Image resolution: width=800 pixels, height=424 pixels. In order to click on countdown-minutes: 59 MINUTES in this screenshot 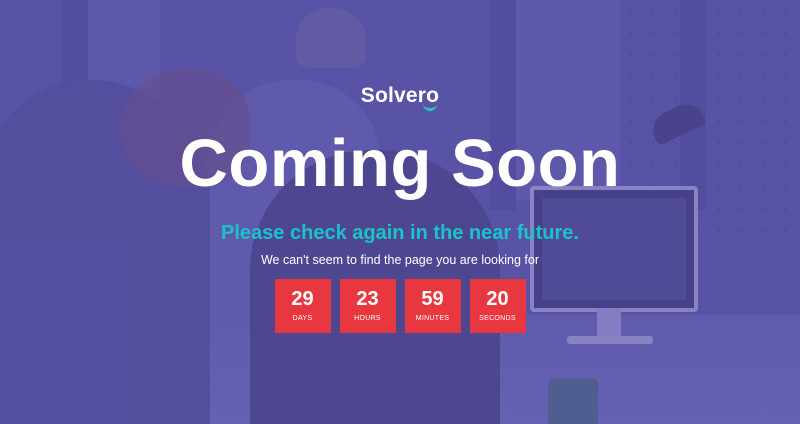, I will do `click(432, 306)`.